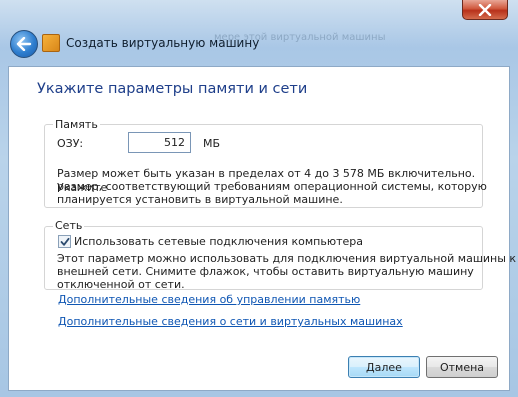  What do you see at coordinates (76, 124) in the screenshot?
I see `memory-group-label: Память` at bounding box center [76, 124].